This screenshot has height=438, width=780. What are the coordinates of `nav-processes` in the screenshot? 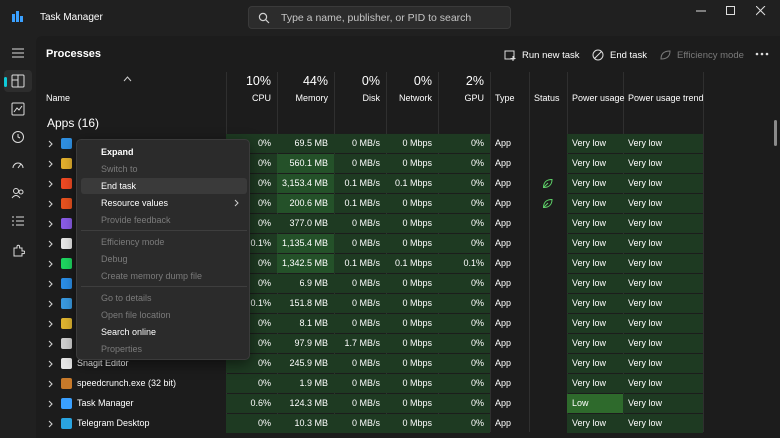 It's located at (18, 81).